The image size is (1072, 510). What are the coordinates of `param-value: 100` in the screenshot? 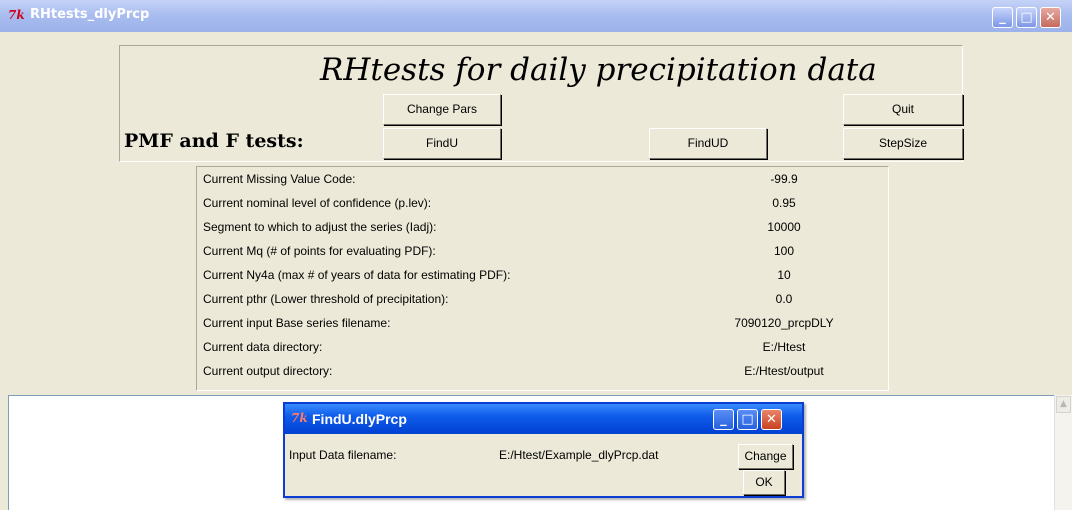 It's located at (784, 251).